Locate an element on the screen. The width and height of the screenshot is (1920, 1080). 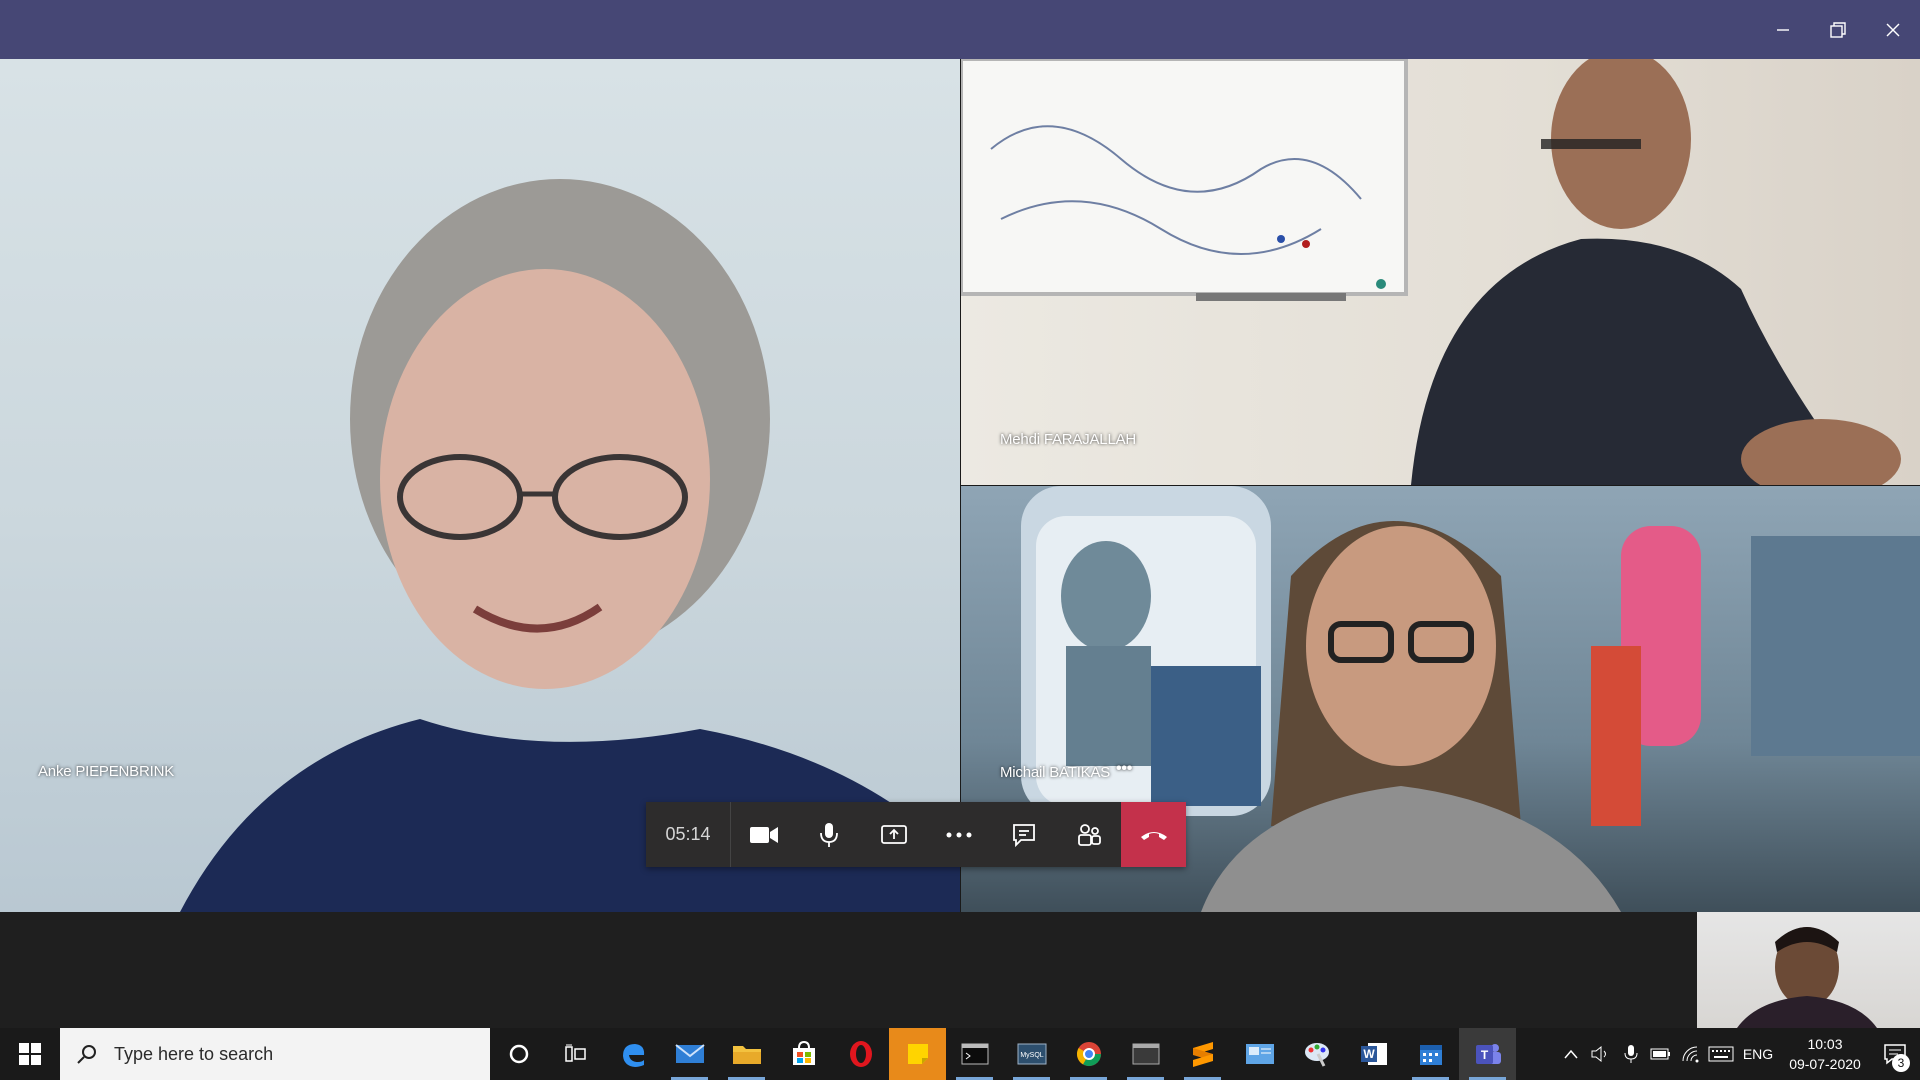
taskbar-app-teams: T is located at coordinates (1487, 1054).